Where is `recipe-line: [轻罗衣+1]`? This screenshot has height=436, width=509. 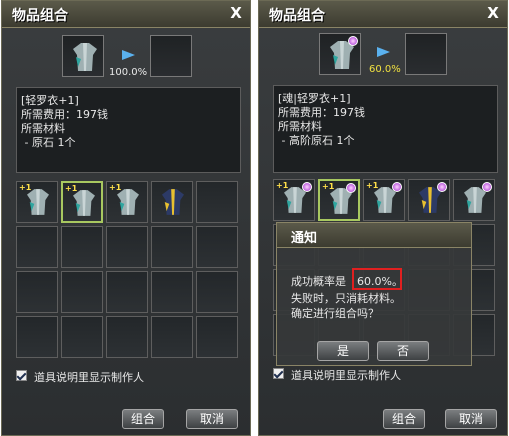
recipe-line: [轻罗衣+1] is located at coordinates (50, 100).